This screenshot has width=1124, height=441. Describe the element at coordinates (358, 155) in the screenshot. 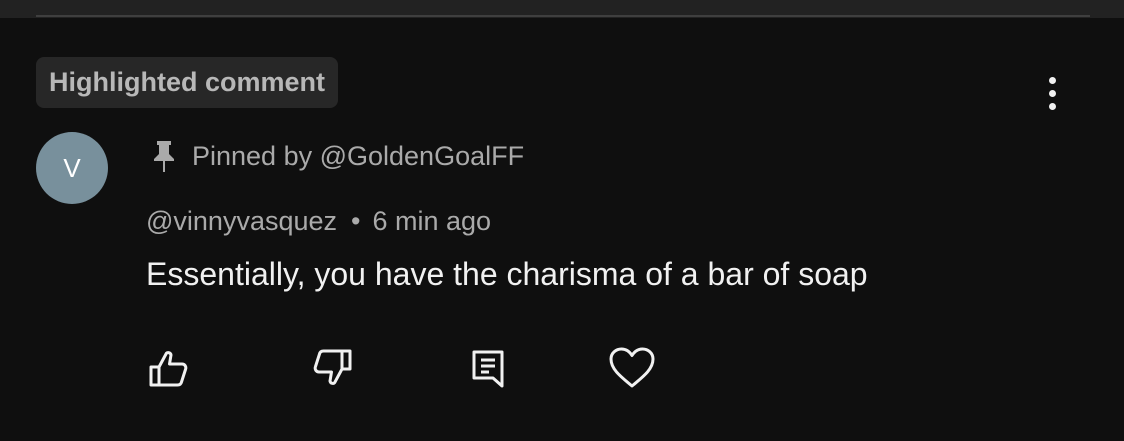

I see `pinned-by-label: Pinned by @GoldenGoalFF` at that location.